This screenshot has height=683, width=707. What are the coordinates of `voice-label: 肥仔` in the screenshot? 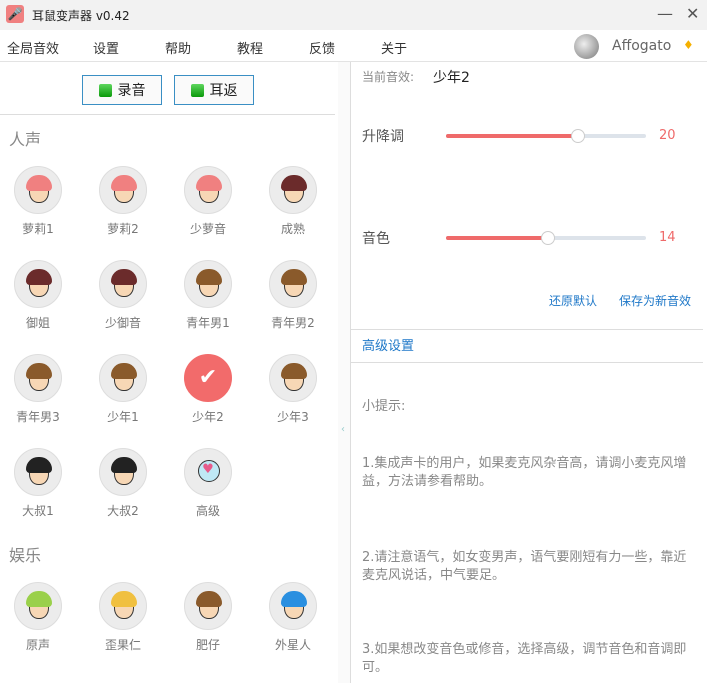 It's located at (207, 645).